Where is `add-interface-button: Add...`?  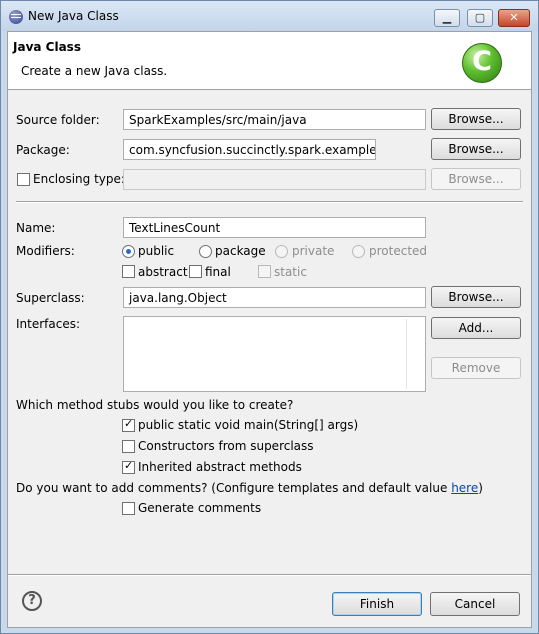 add-interface-button: Add... is located at coordinates (476, 328).